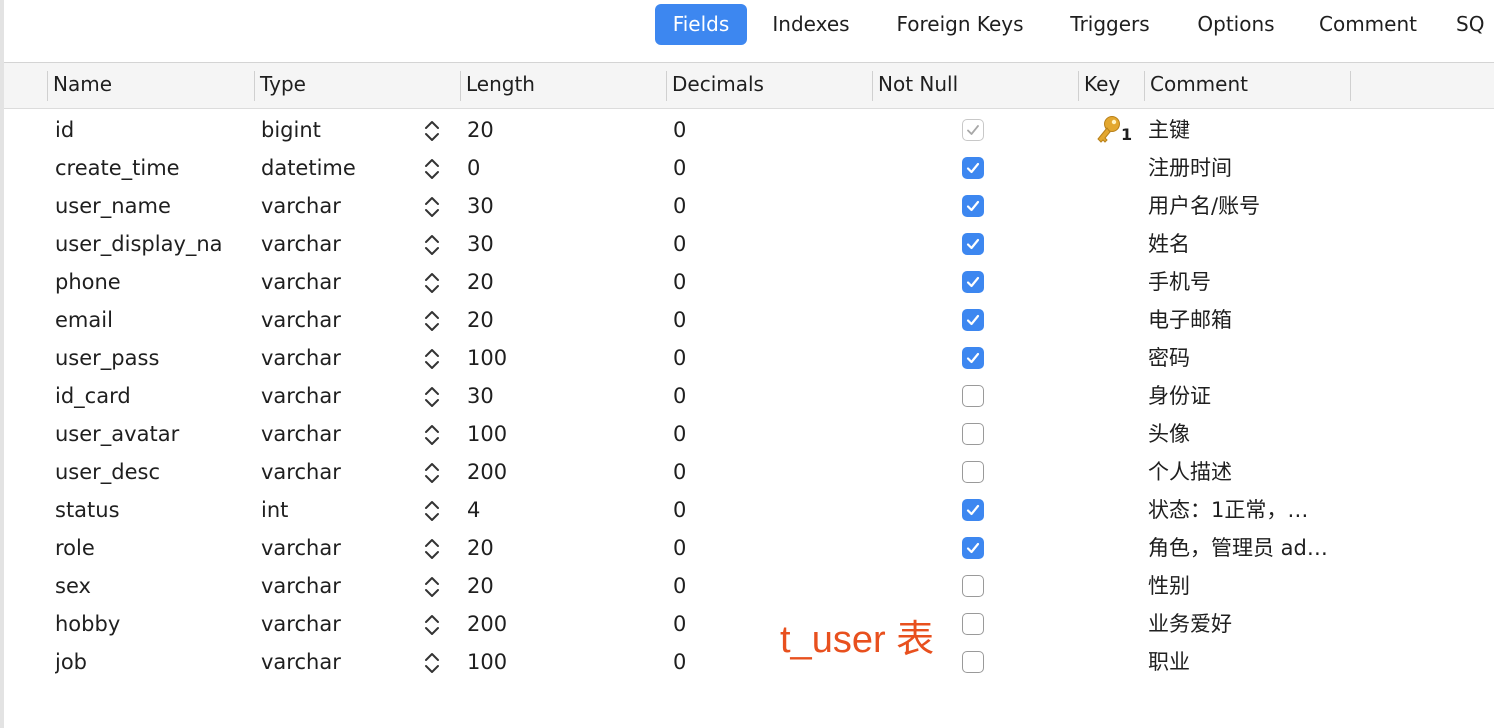 This screenshot has width=1494, height=728. I want to click on field-comment: 职业, so click(1248, 662).